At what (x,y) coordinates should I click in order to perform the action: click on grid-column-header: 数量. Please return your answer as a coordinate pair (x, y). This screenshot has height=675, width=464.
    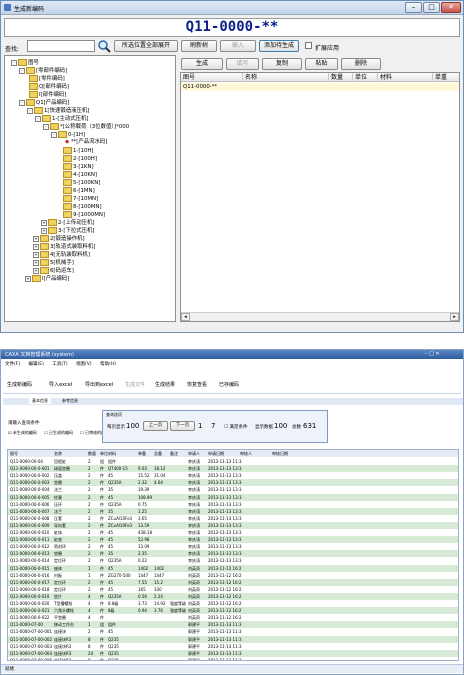
    Looking at the image, I should click on (92, 453).